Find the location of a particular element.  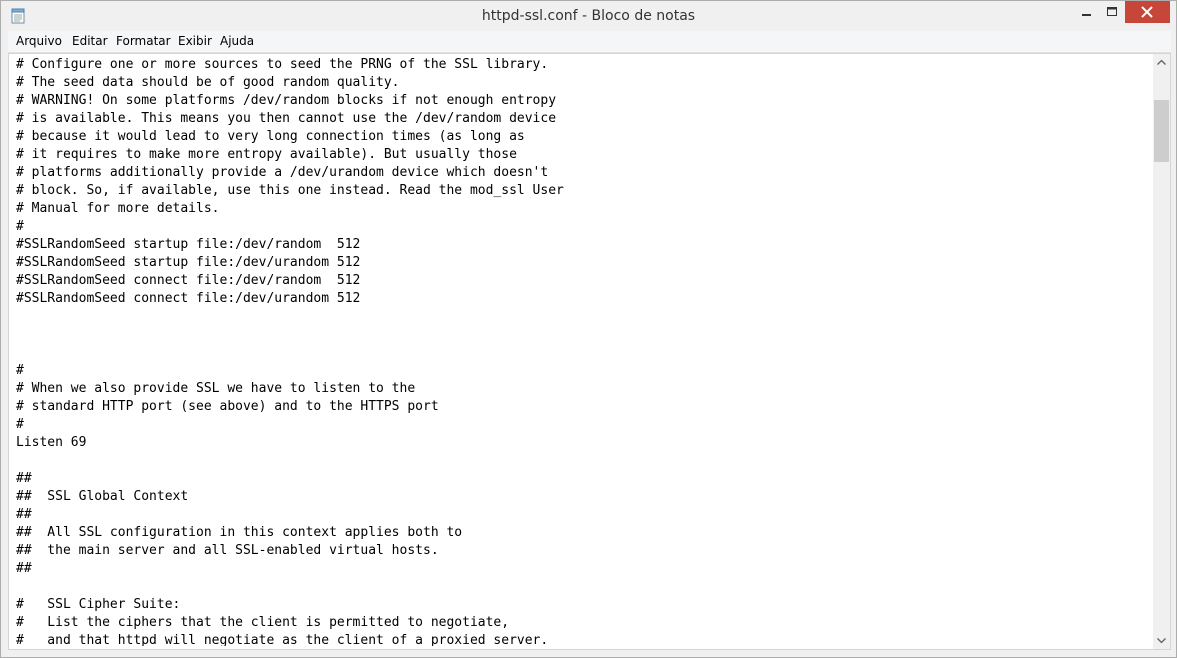

maximize-icon is located at coordinates (1112, 11).